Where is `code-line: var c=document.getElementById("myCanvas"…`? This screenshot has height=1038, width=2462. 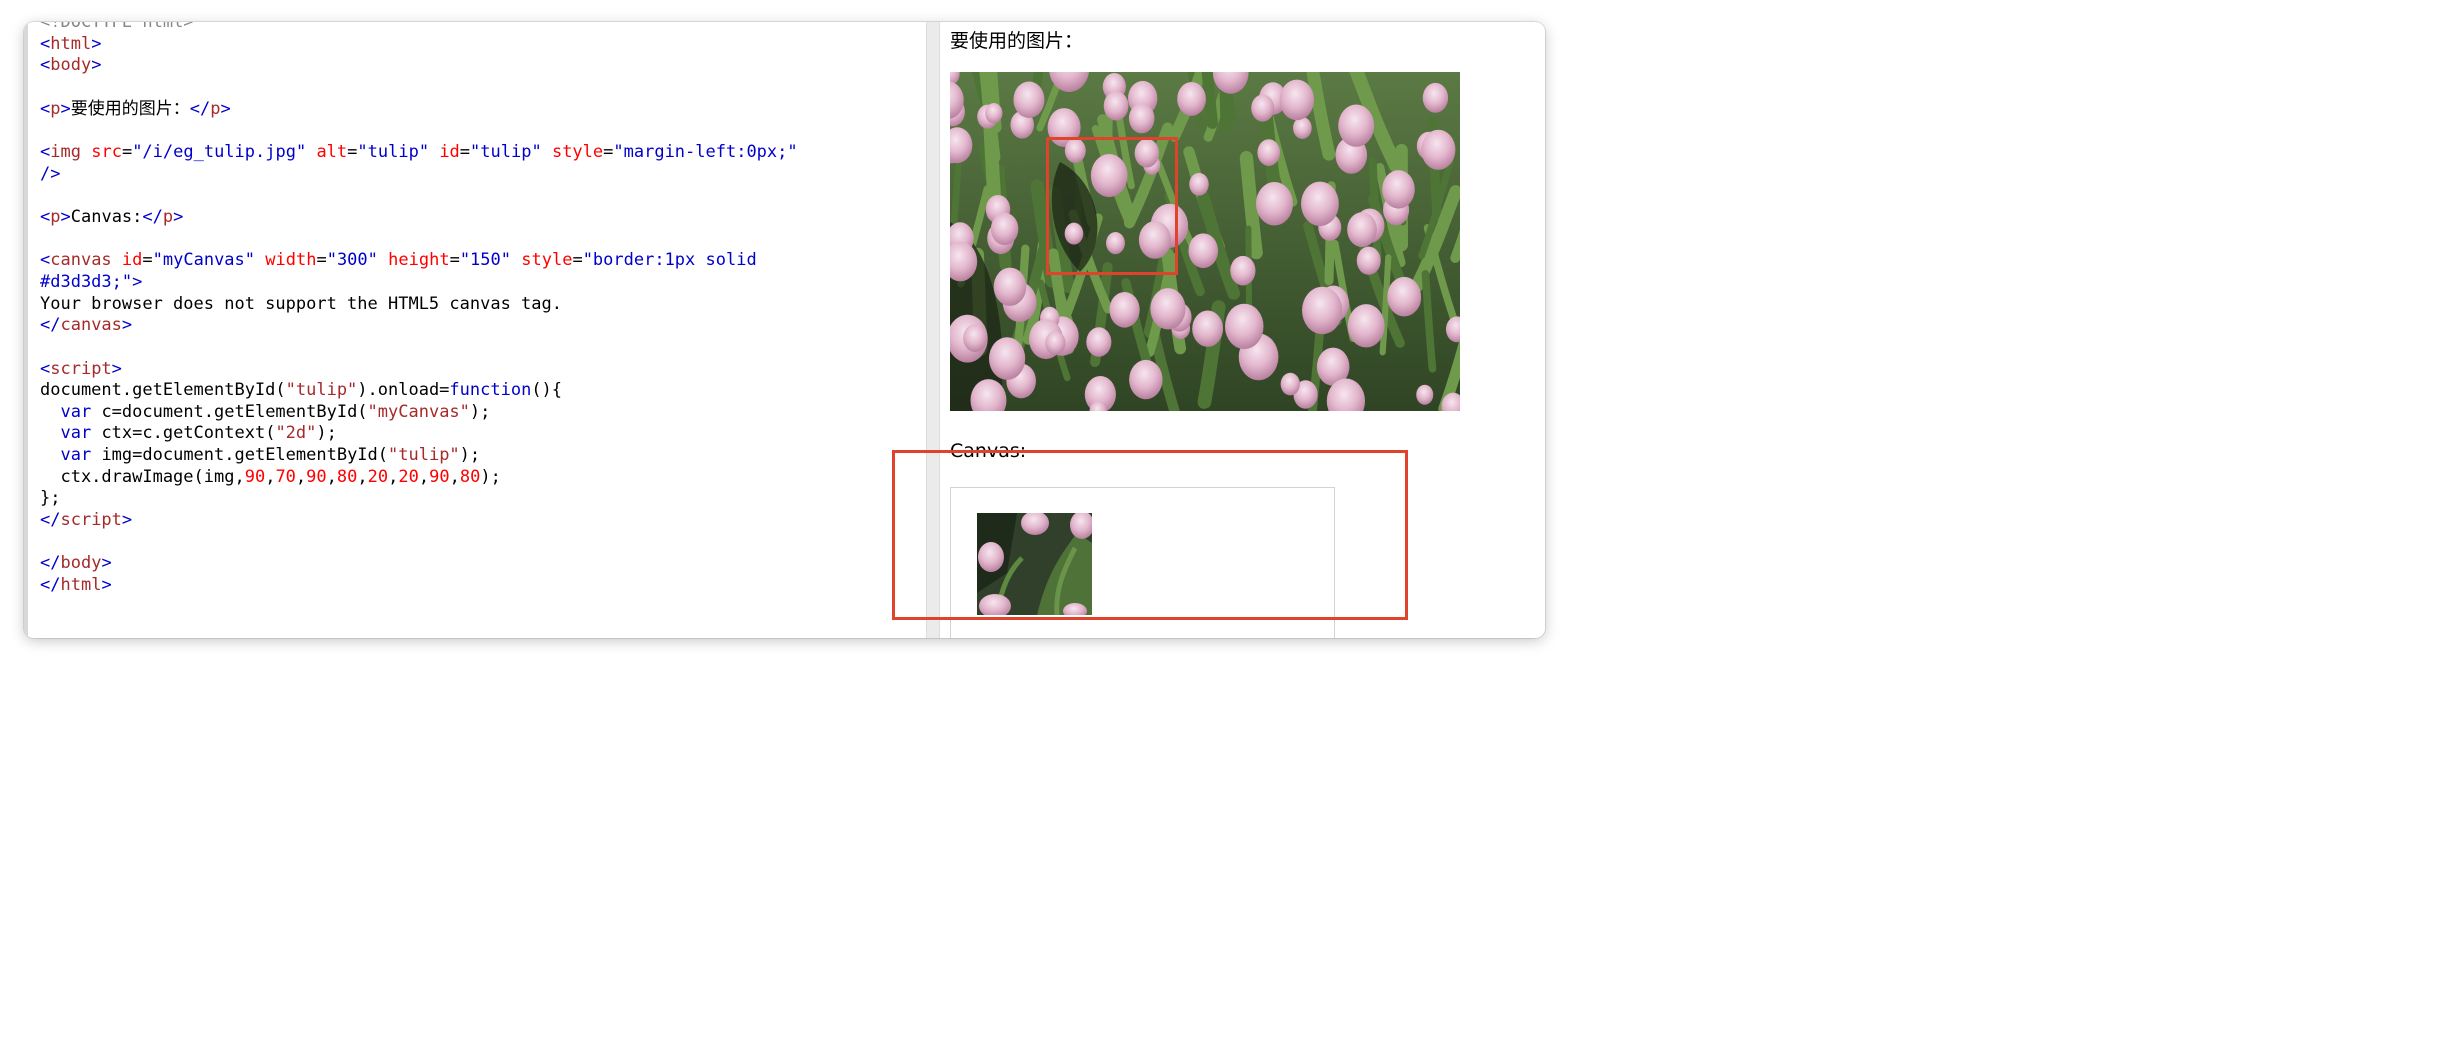
code-line: var c=document.getElementById("myCanvas"… is located at coordinates (265, 412).